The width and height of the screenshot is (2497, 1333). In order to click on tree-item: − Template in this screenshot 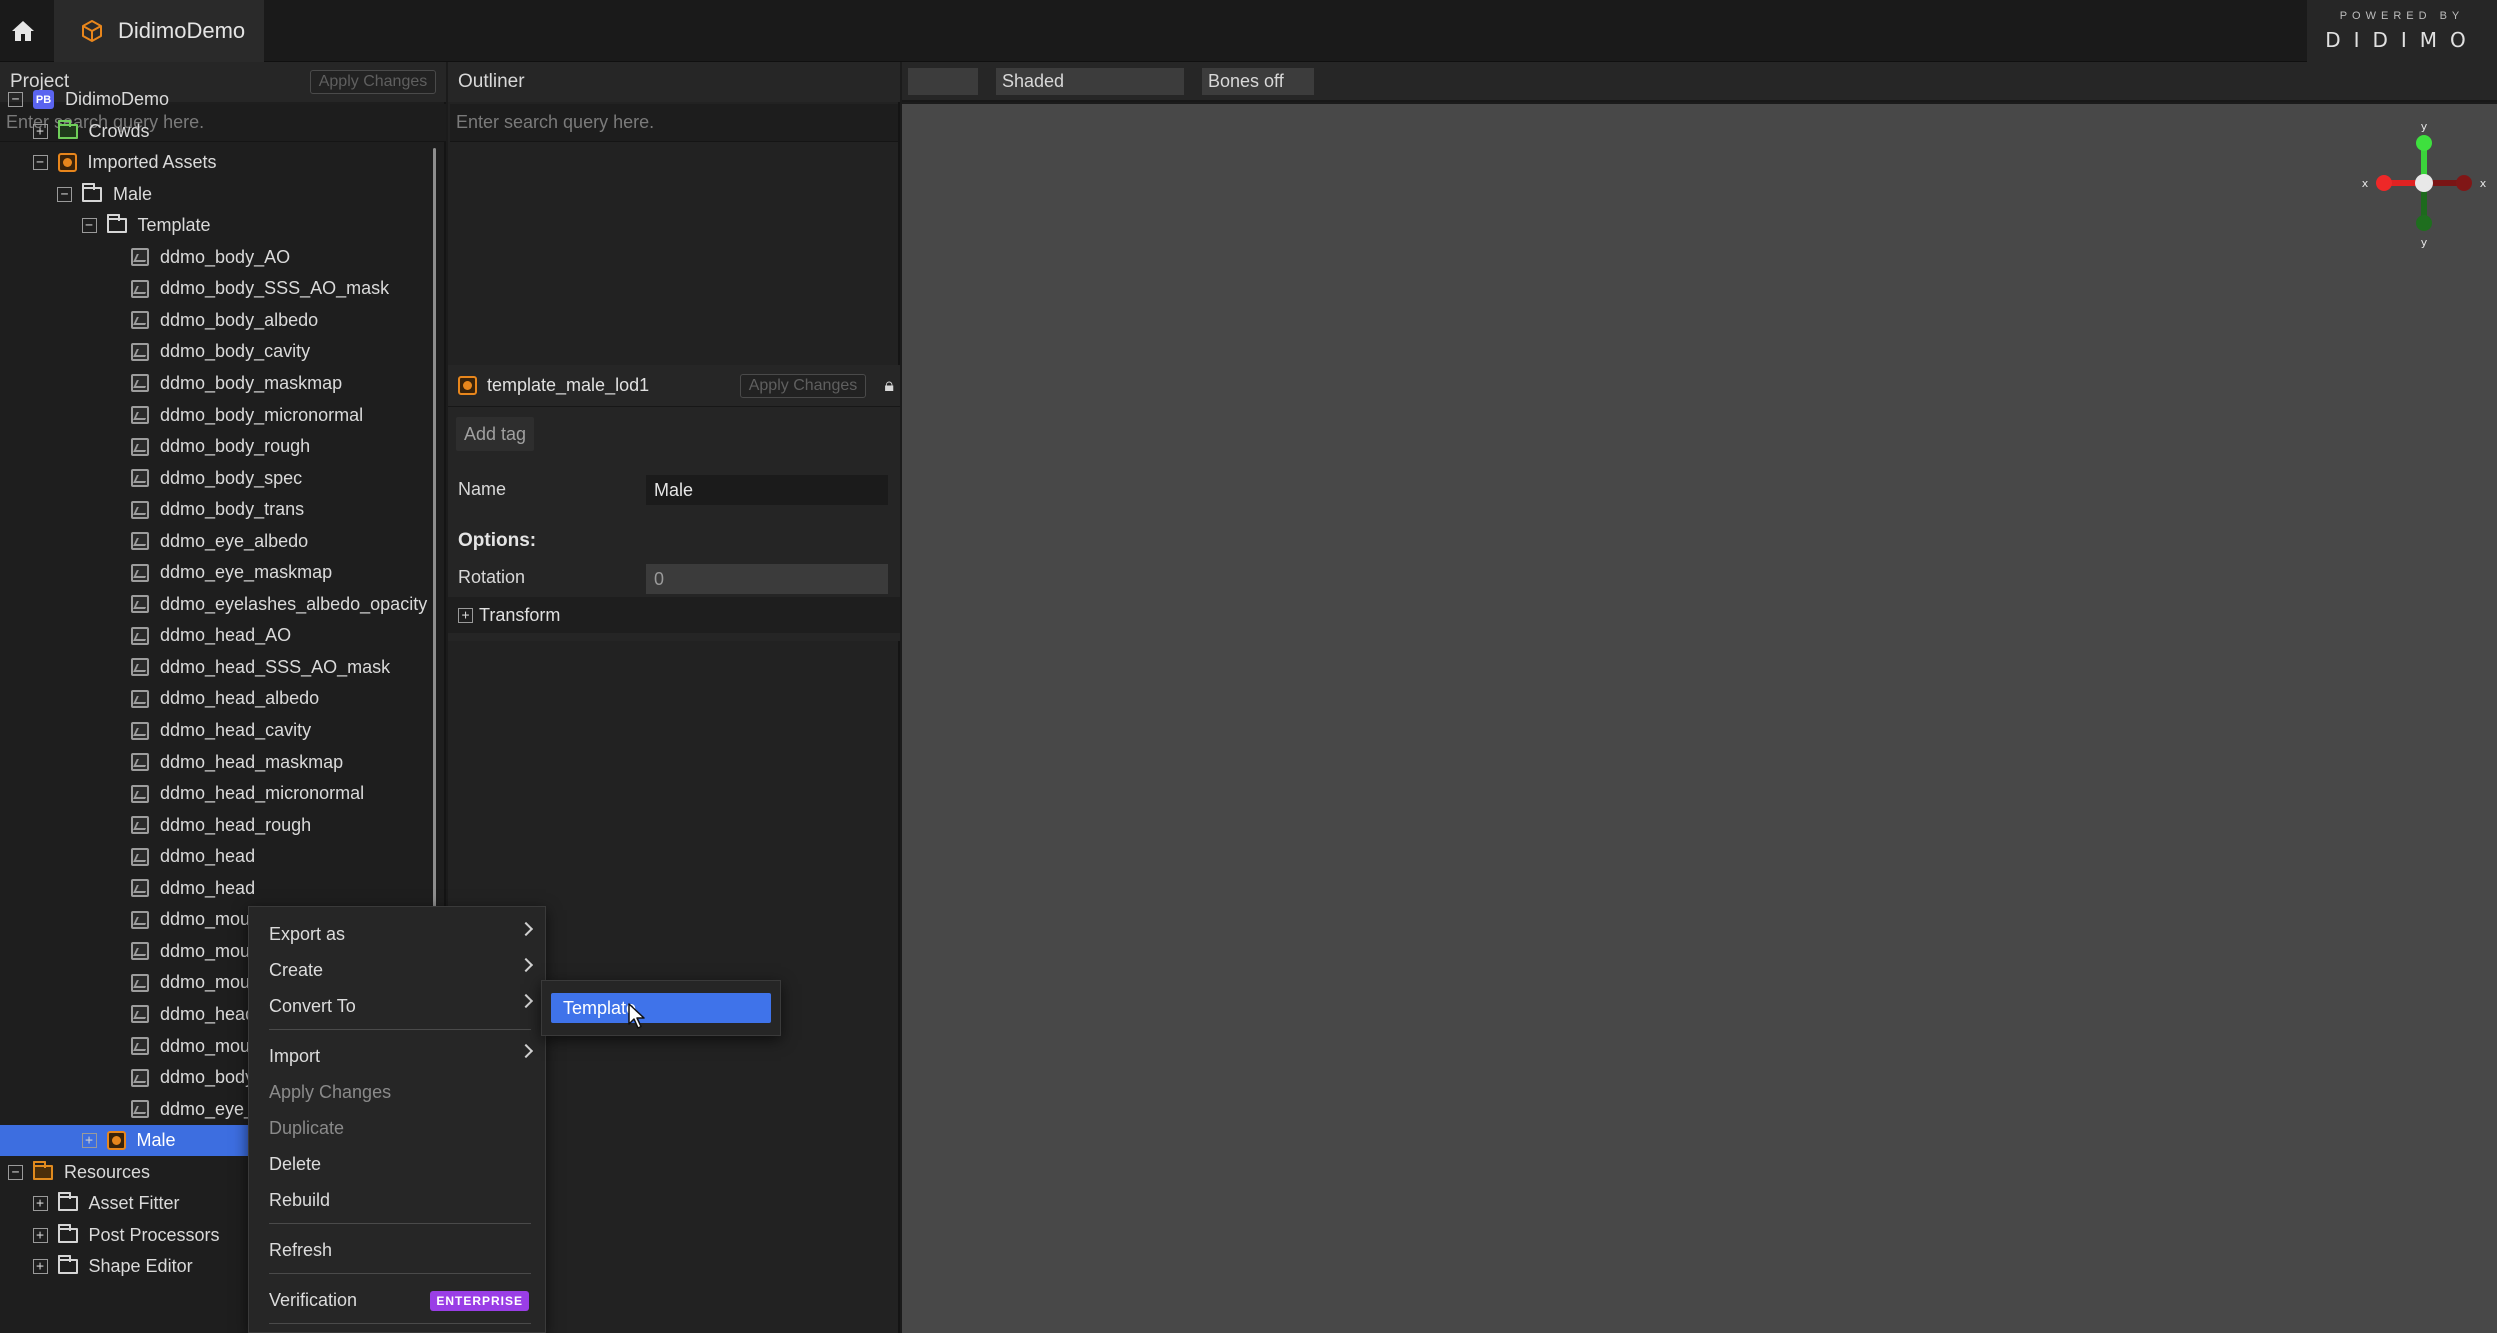, I will do `click(220, 225)`.